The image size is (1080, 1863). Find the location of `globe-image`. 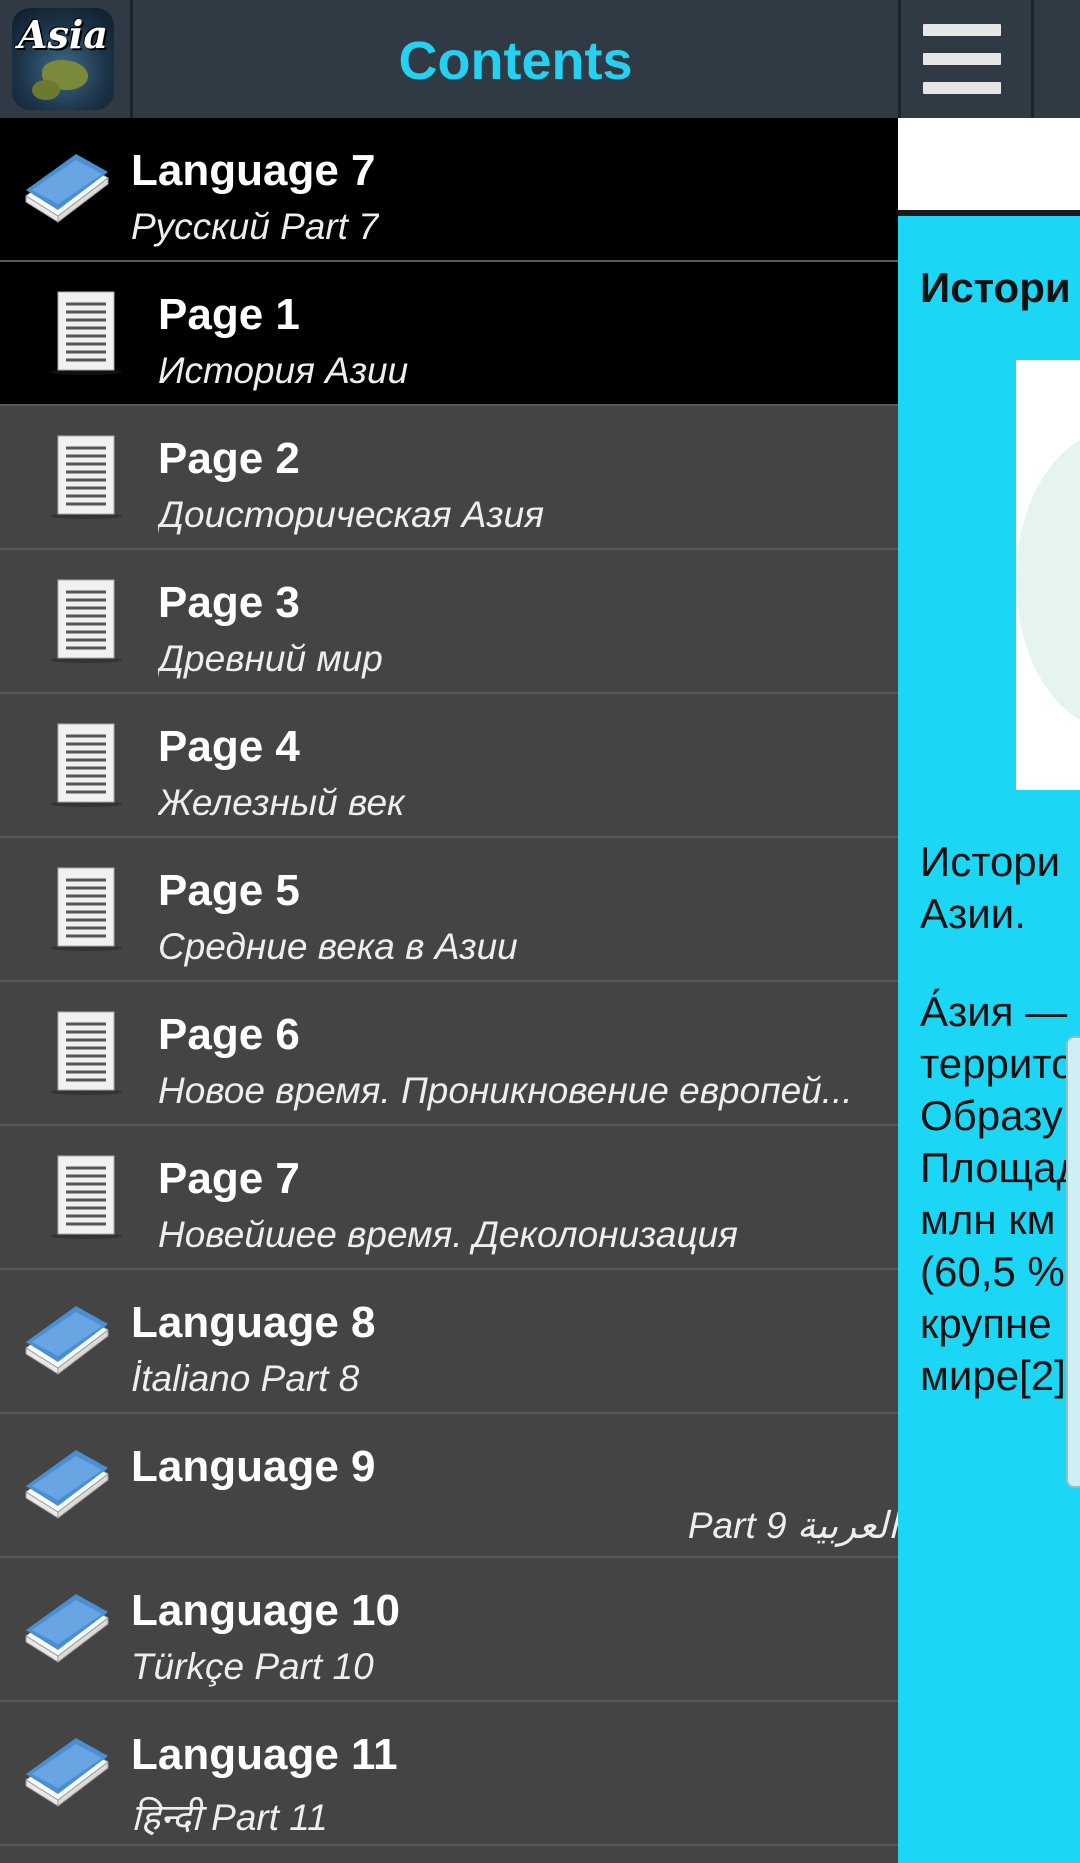

globe-image is located at coordinates (1048, 580).